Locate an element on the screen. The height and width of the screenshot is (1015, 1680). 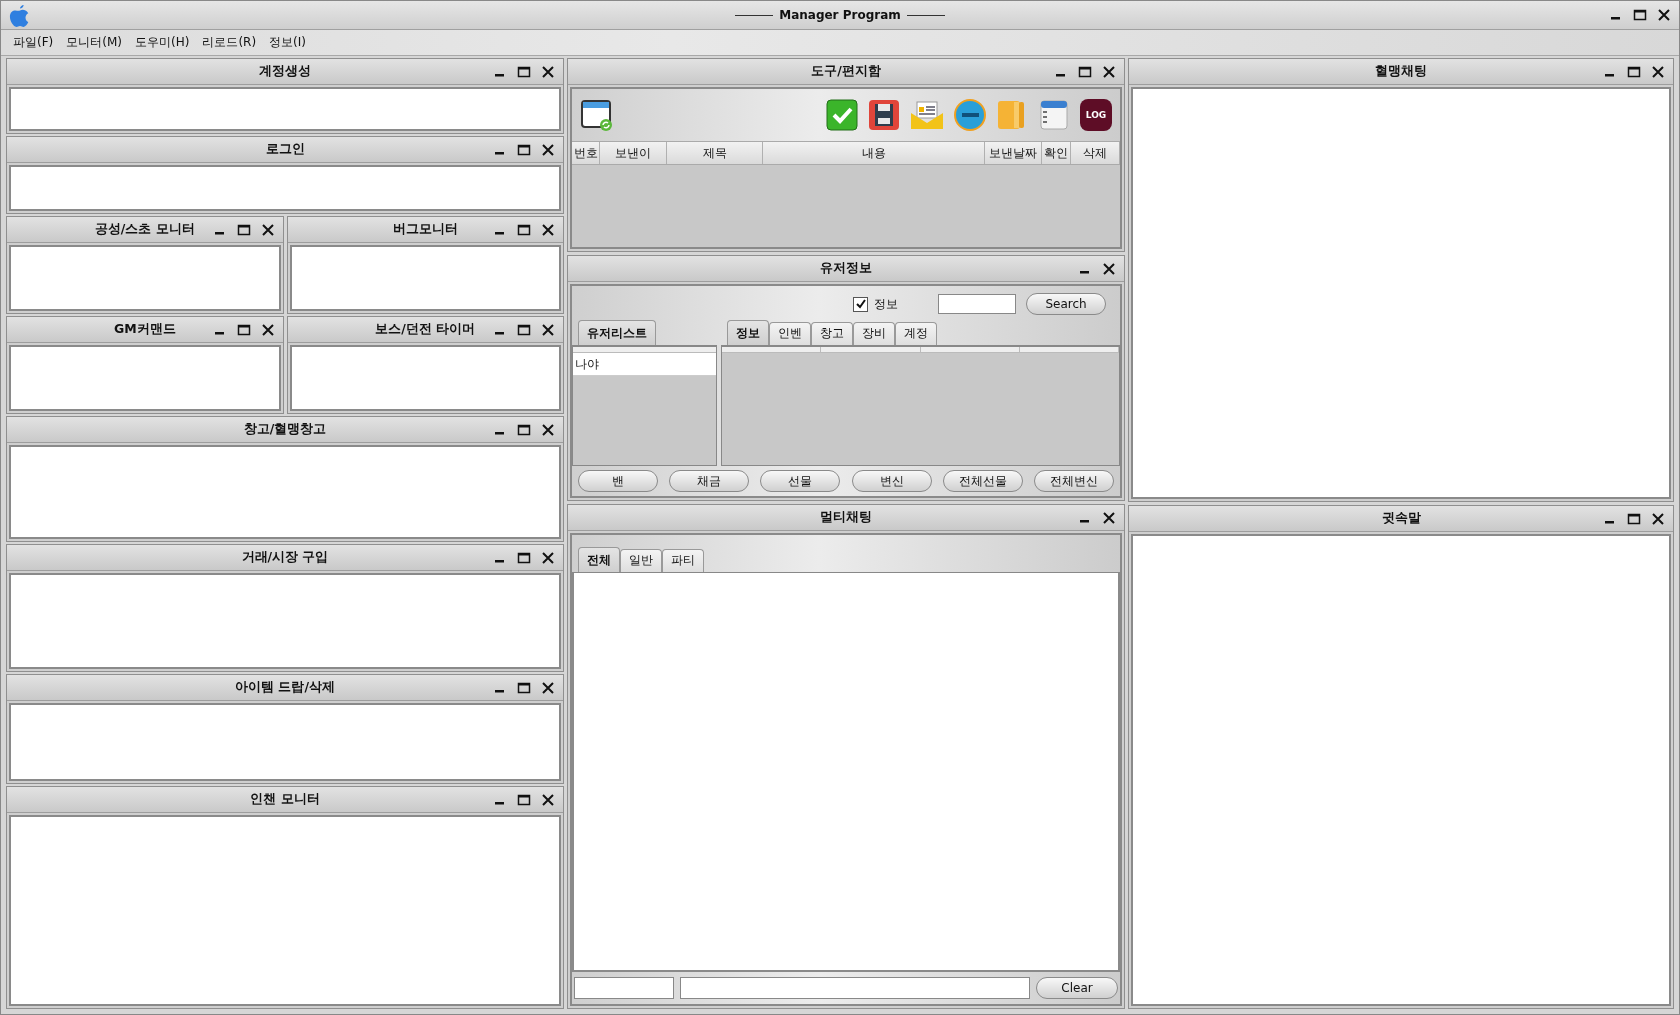
checkmark-icon is located at coordinates (842, 115).